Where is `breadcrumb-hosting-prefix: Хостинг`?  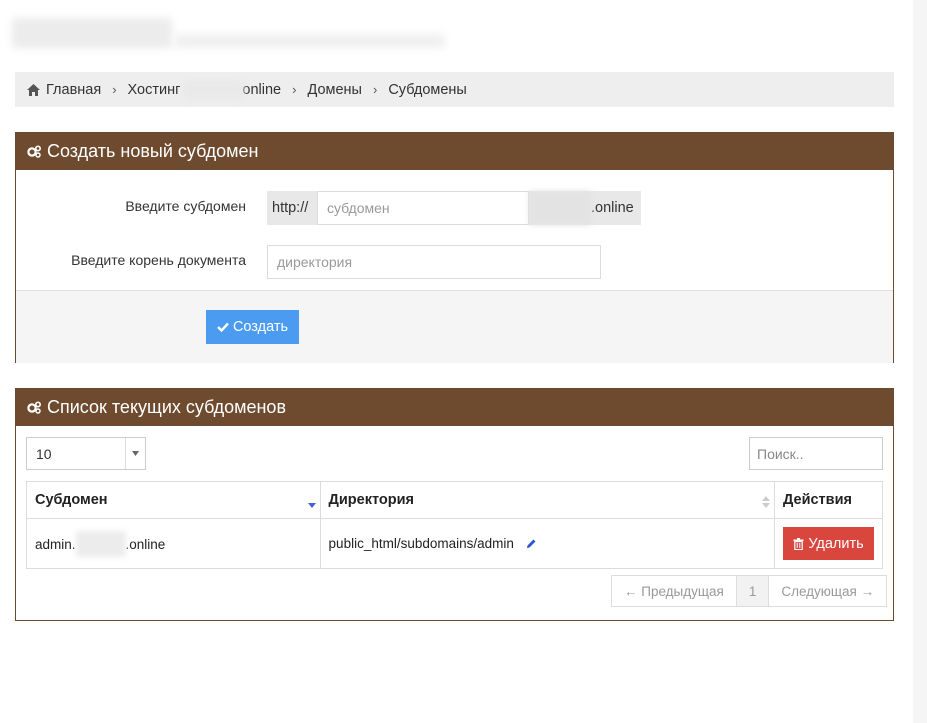
breadcrumb-hosting-prefix: Хостинг is located at coordinates (154, 89).